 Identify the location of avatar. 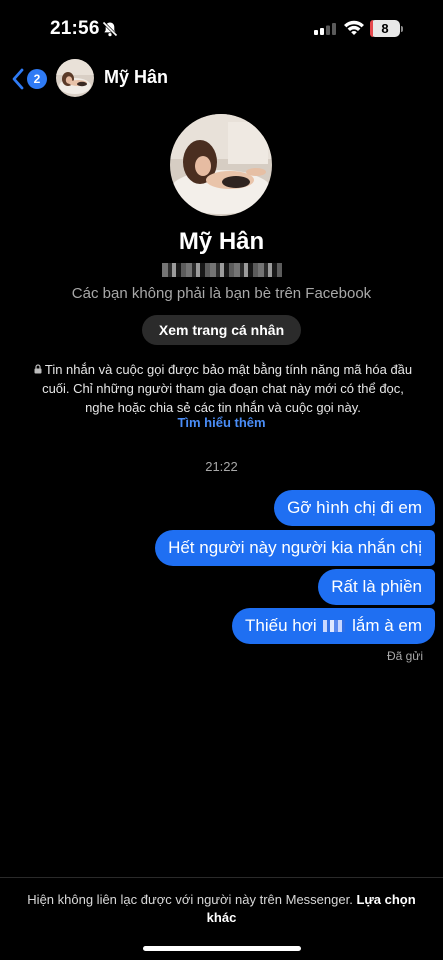
(75, 78).